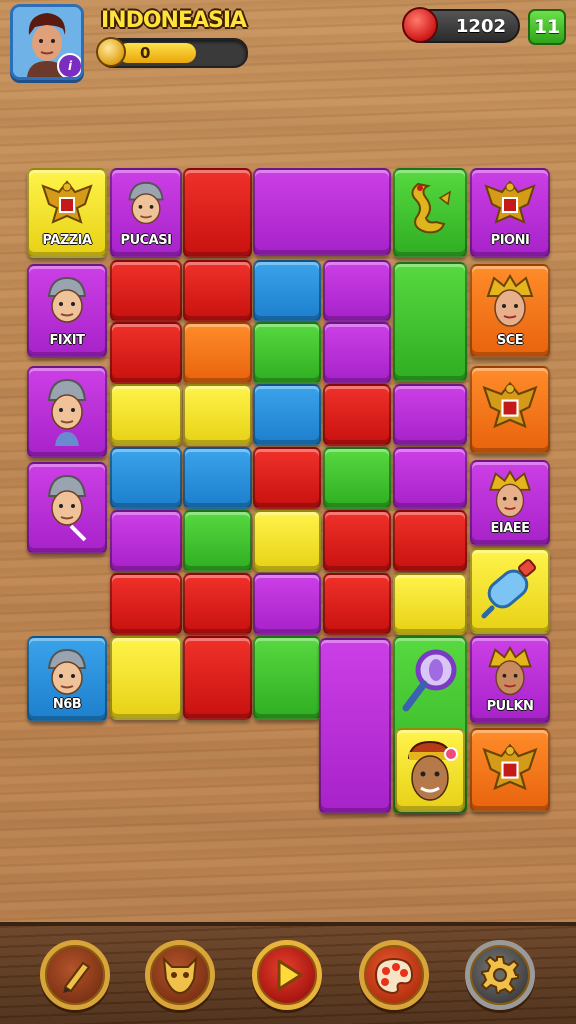 The image size is (576, 1024). I want to click on tile-dancer-purple: EIAEE, so click(510, 503).